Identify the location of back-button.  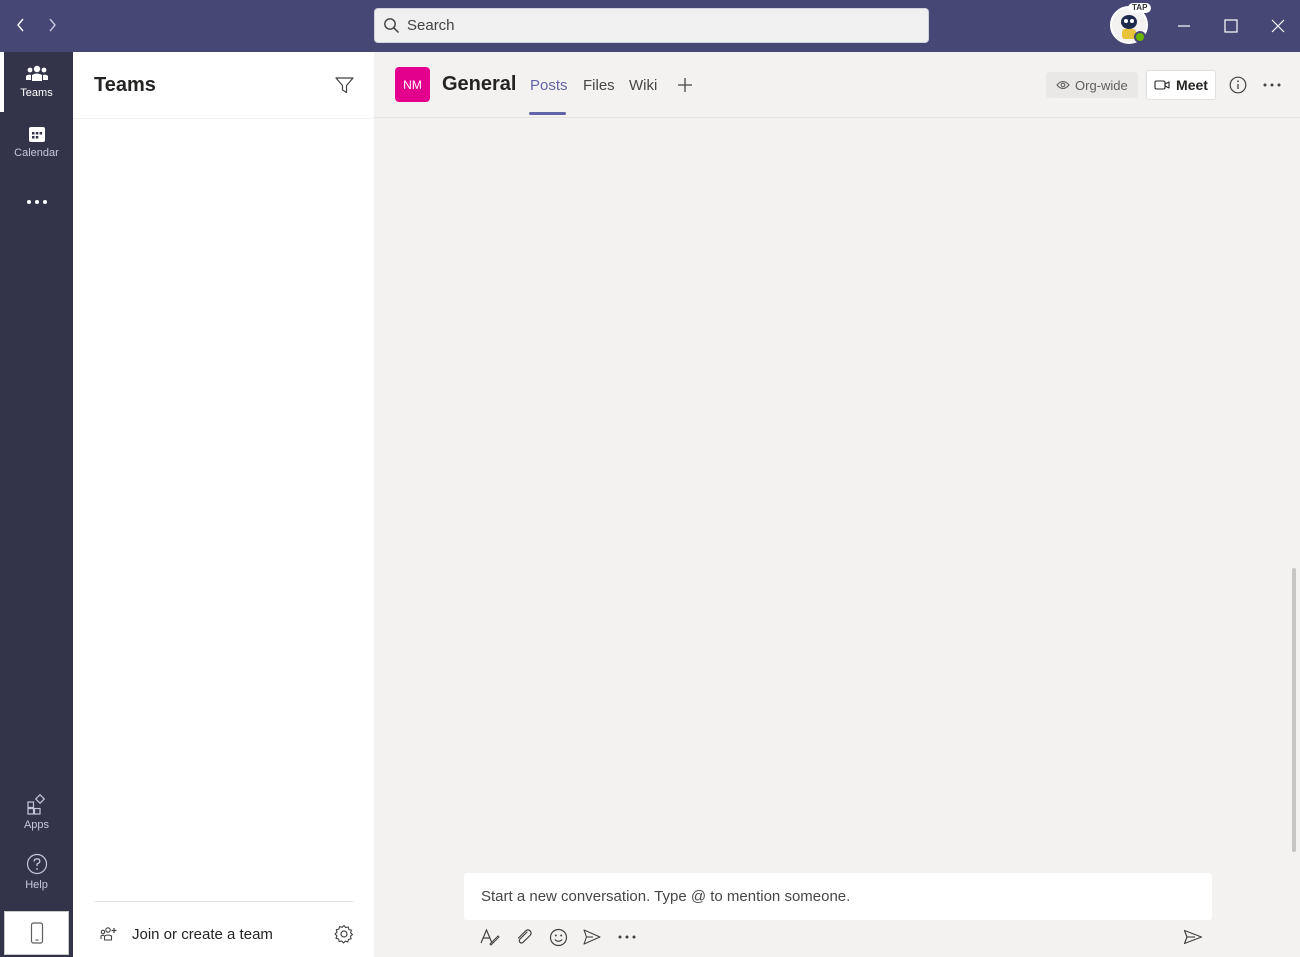
(21, 25).